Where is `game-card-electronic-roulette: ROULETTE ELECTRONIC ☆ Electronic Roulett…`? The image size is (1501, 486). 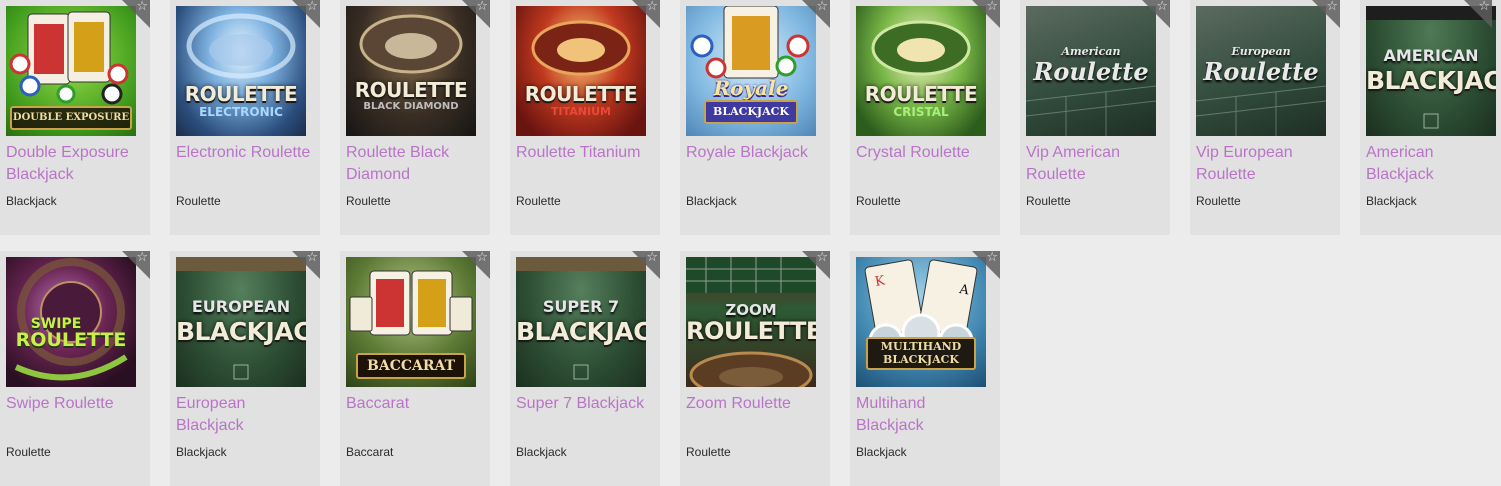
game-card-electronic-roulette: ROULETTE ELECTRONIC ☆ Electronic Roulett… is located at coordinates (245, 117).